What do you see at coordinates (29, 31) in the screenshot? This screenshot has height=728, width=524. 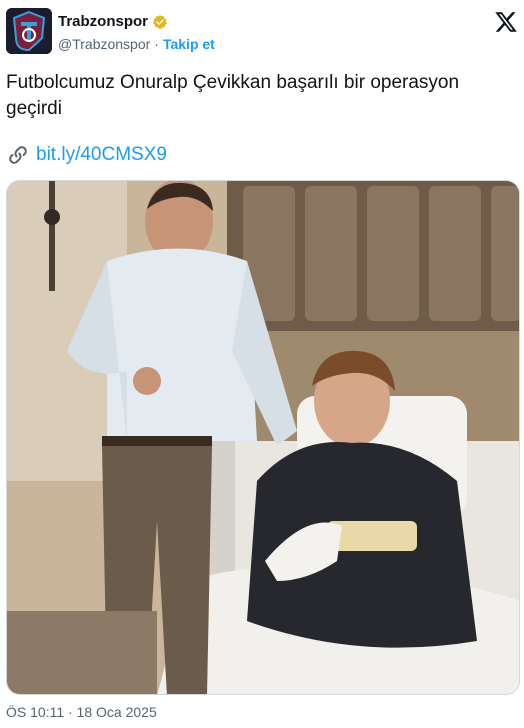 I see `profile-avatar` at bounding box center [29, 31].